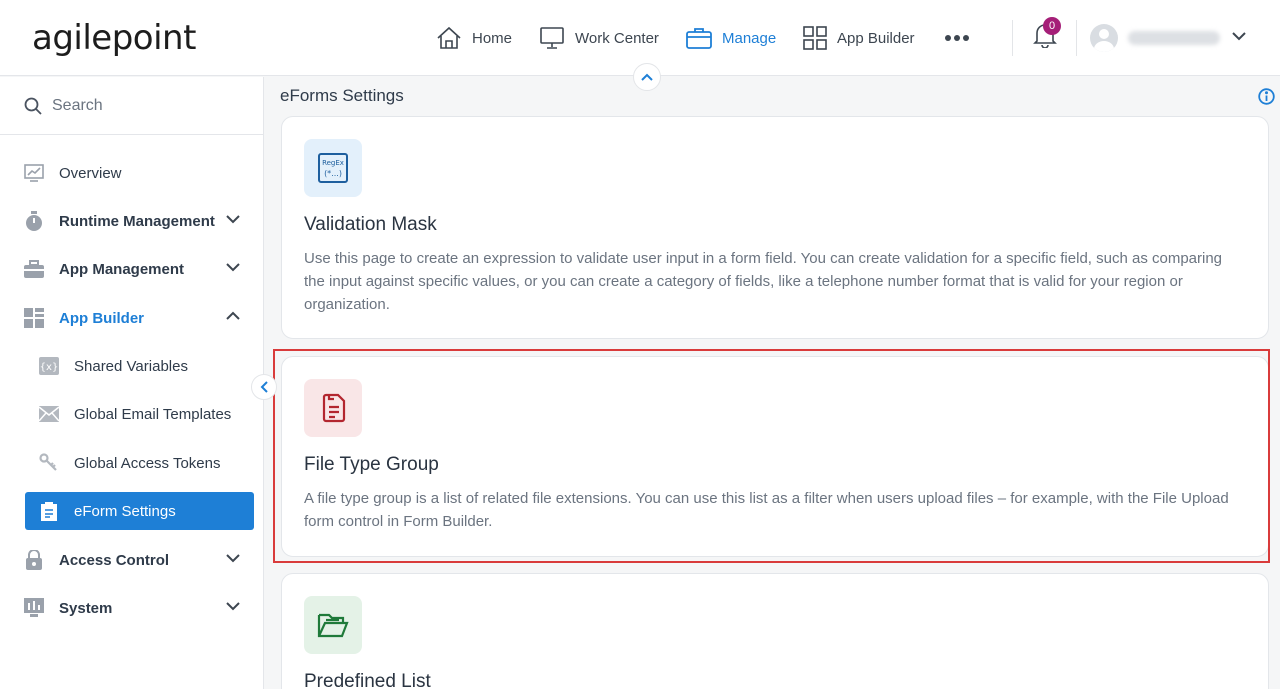  I want to click on nav-work-center-label: Work Center, so click(617, 38).